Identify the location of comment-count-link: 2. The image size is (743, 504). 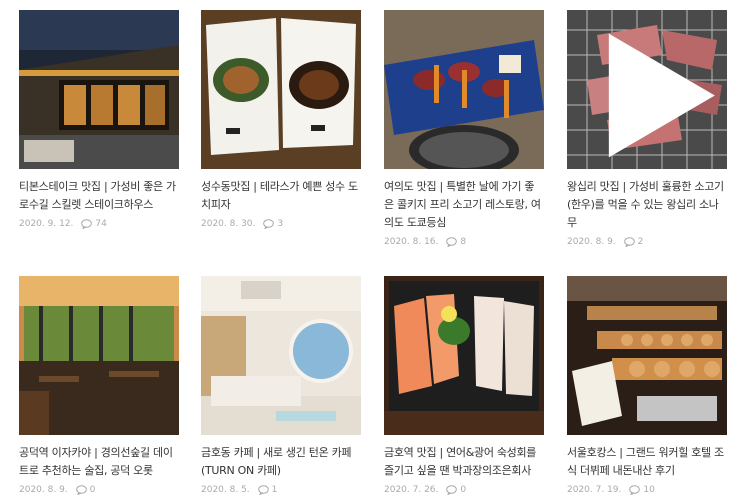
(633, 242).